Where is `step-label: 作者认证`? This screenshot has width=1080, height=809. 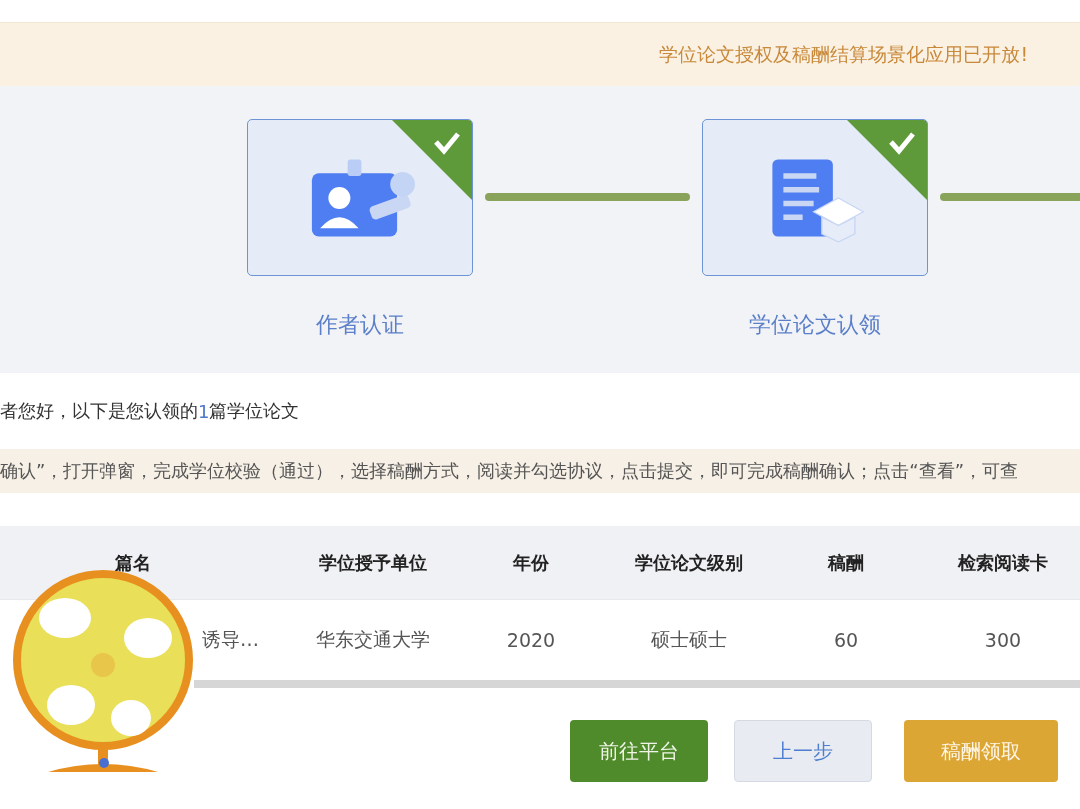
step-label: 作者认证 is located at coordinates (360, 325).